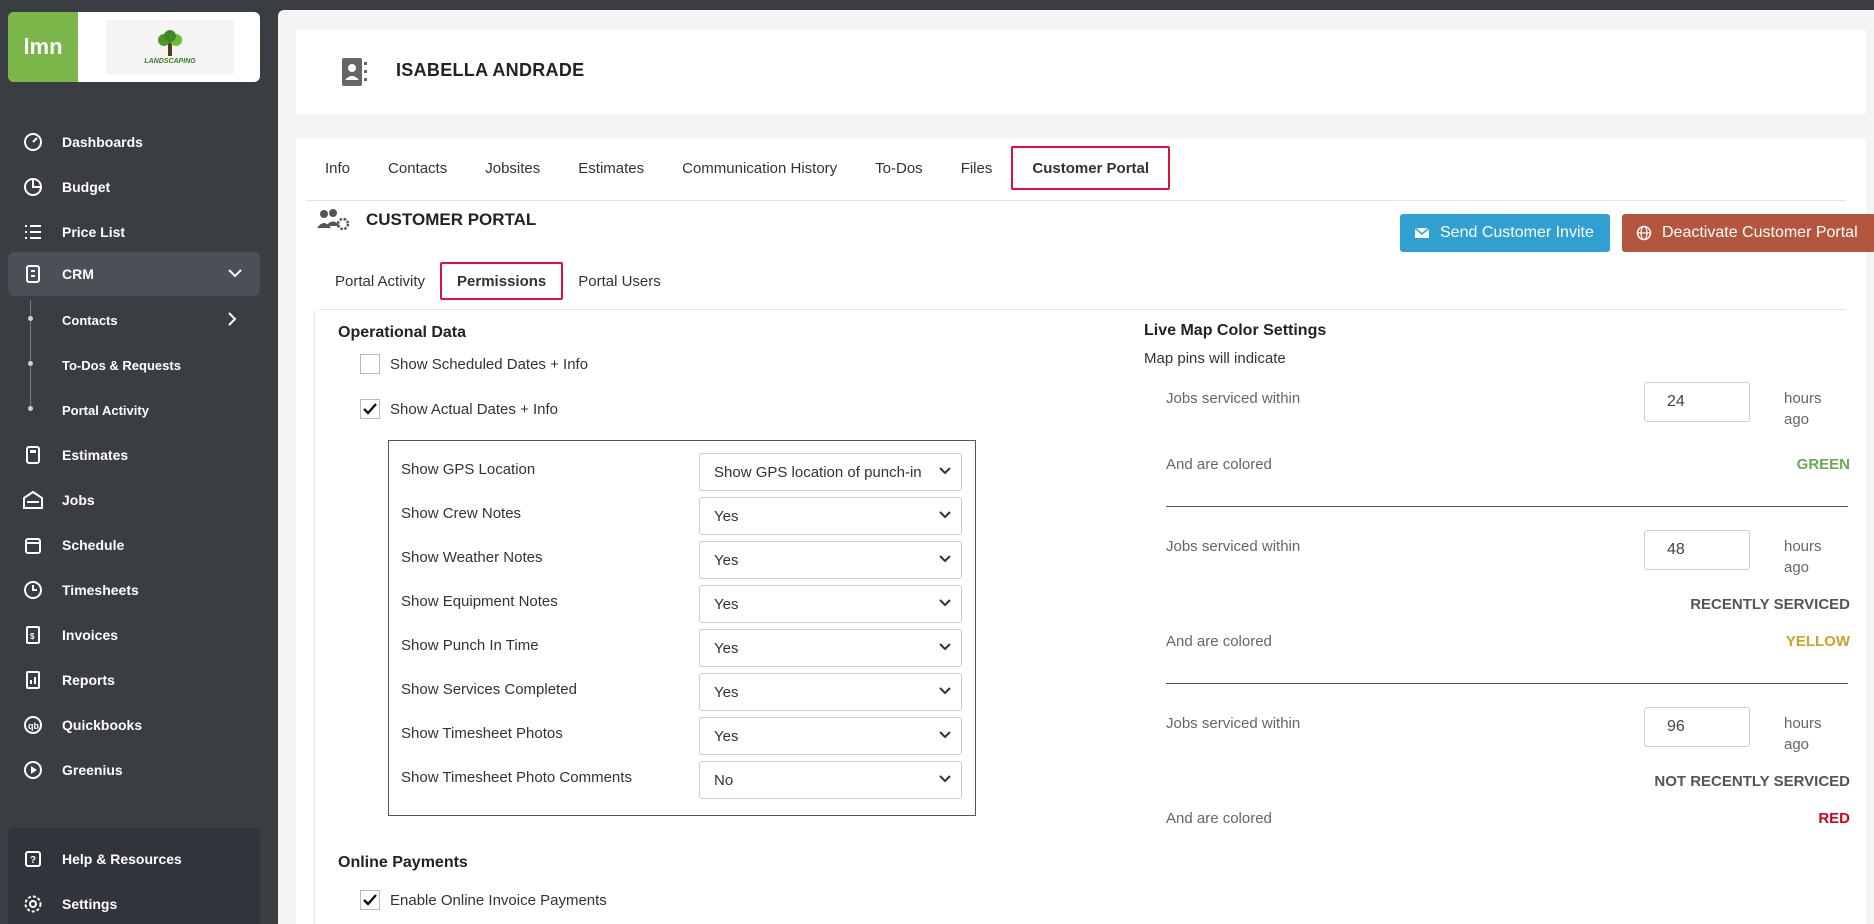 The width and height of the screenshot is (1874, 924). I want to click on send-invite-button: Send Customer Invite, so click(1505, 233).